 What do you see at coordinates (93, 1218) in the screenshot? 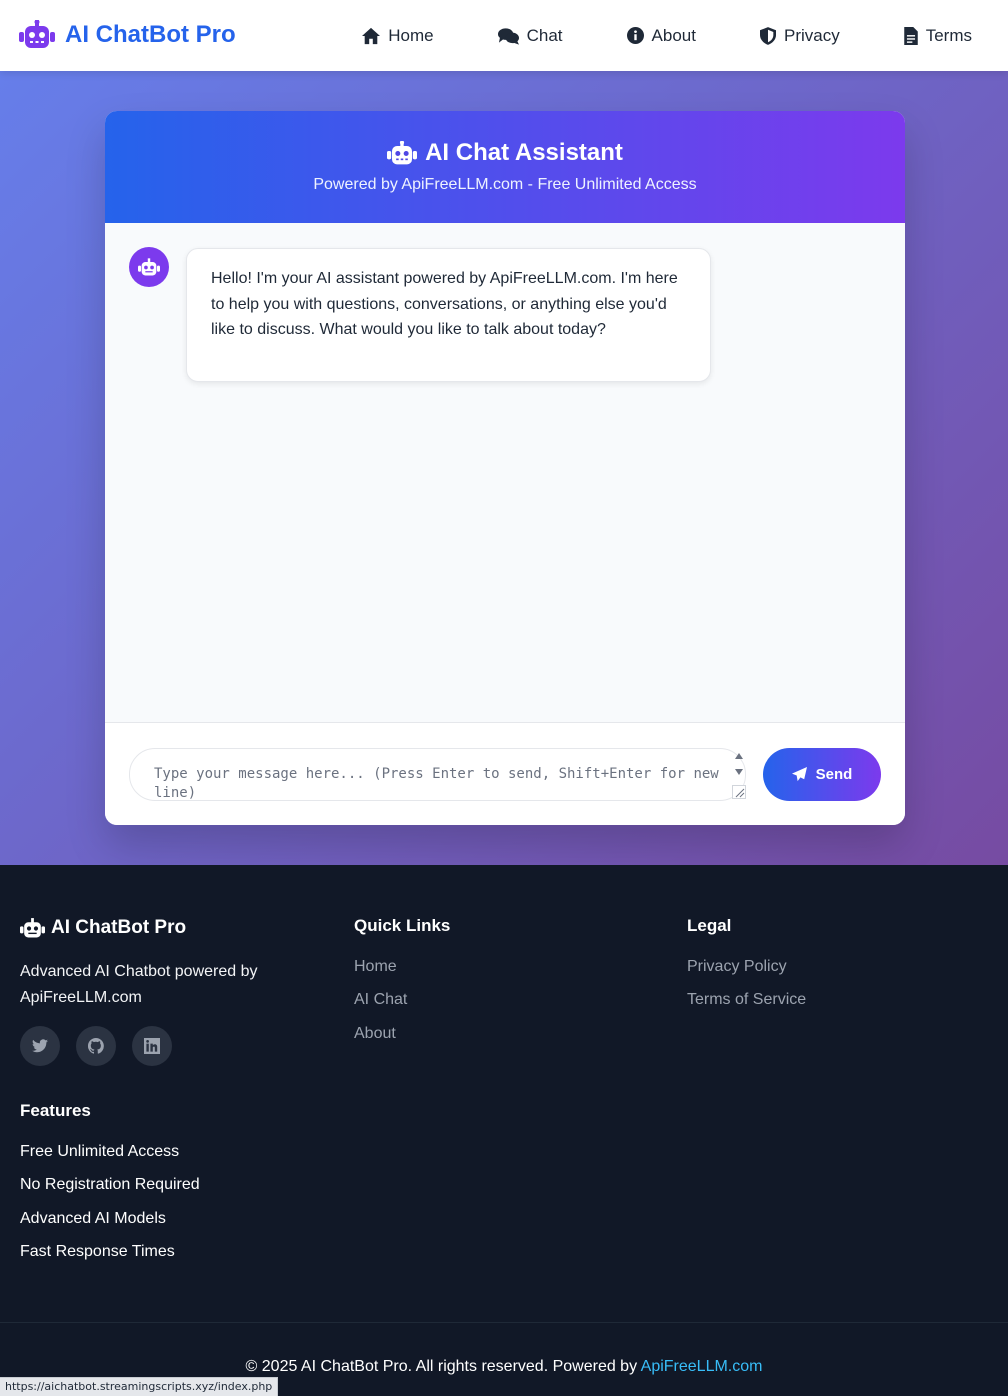
I see `feature-item: Advanced AI Models` at bounding box center [93, 1218].